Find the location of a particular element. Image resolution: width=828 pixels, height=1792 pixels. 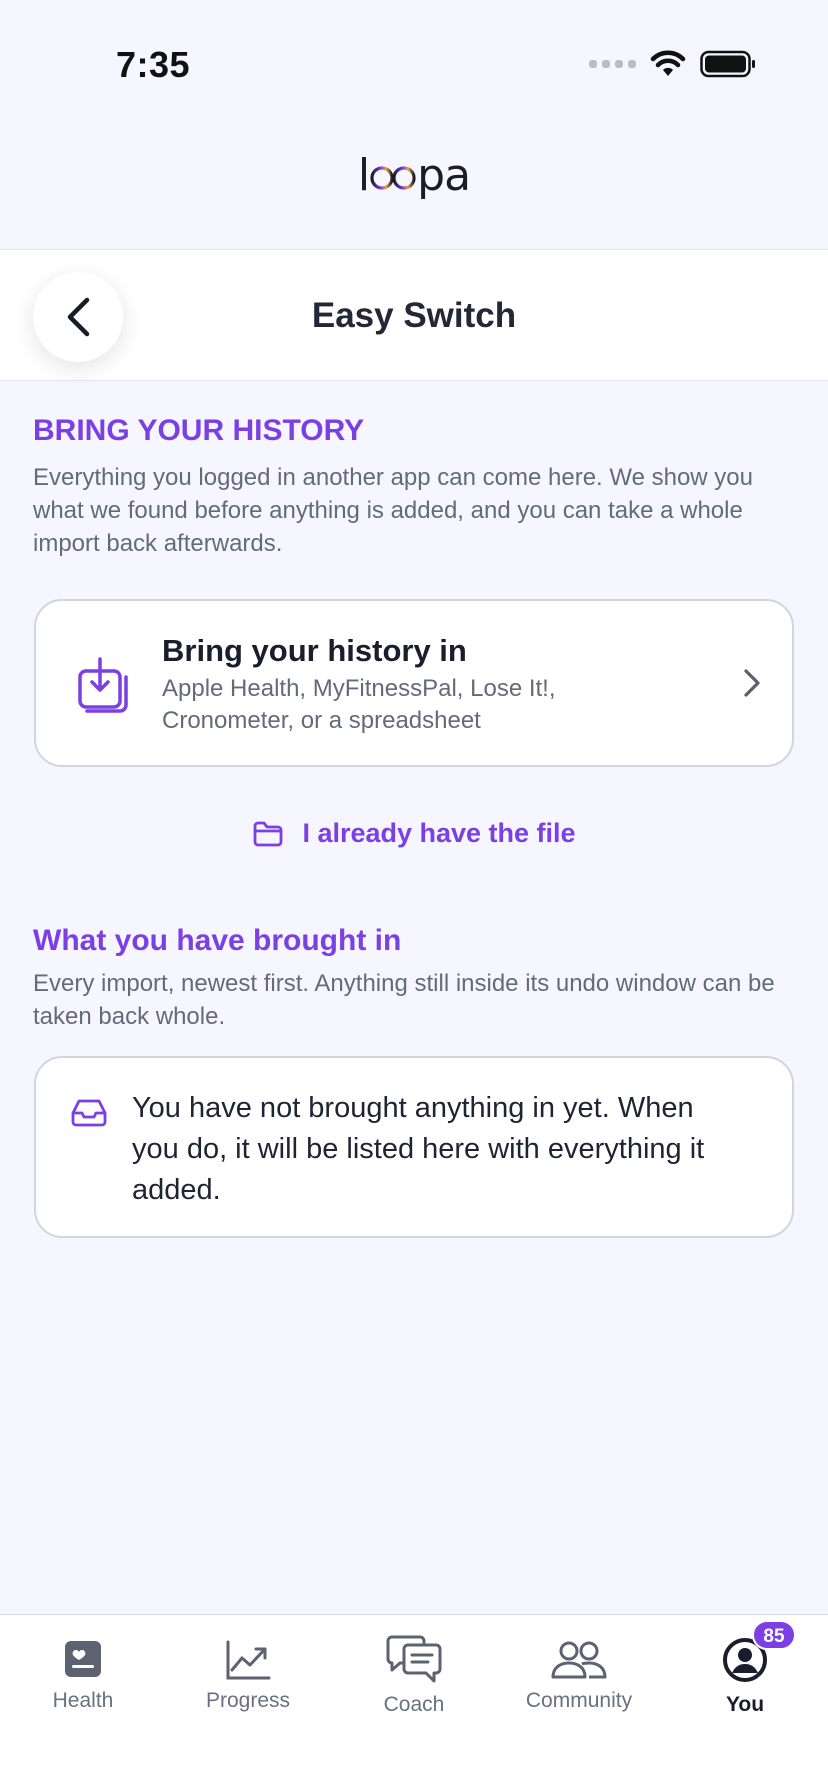

bring-history-title: Bring your history in is located at coordinates (314, 650).